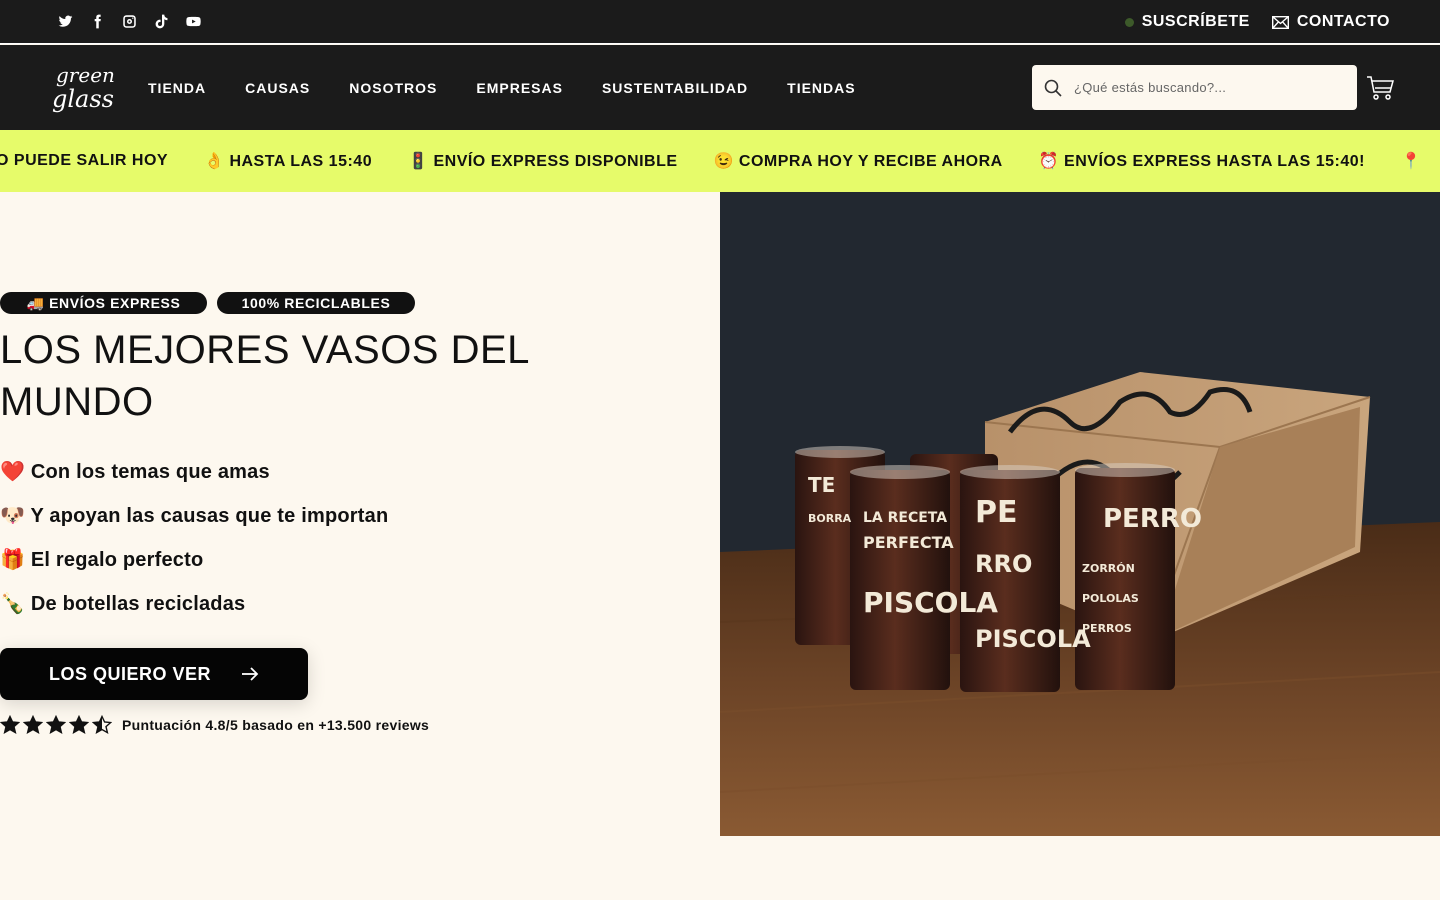  I want to click on contact-label: CONTACTO, so click(1343, 21).